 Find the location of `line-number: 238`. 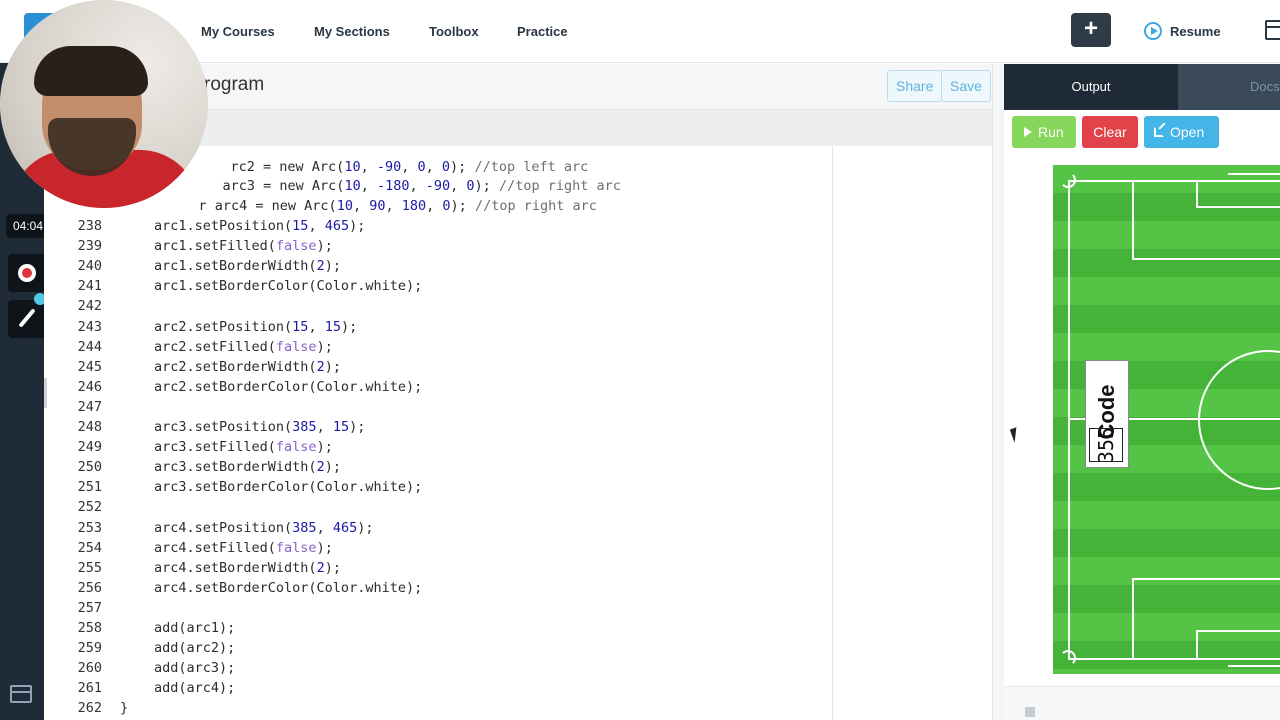

line-number: 238 is located at coordinates (89, 226).